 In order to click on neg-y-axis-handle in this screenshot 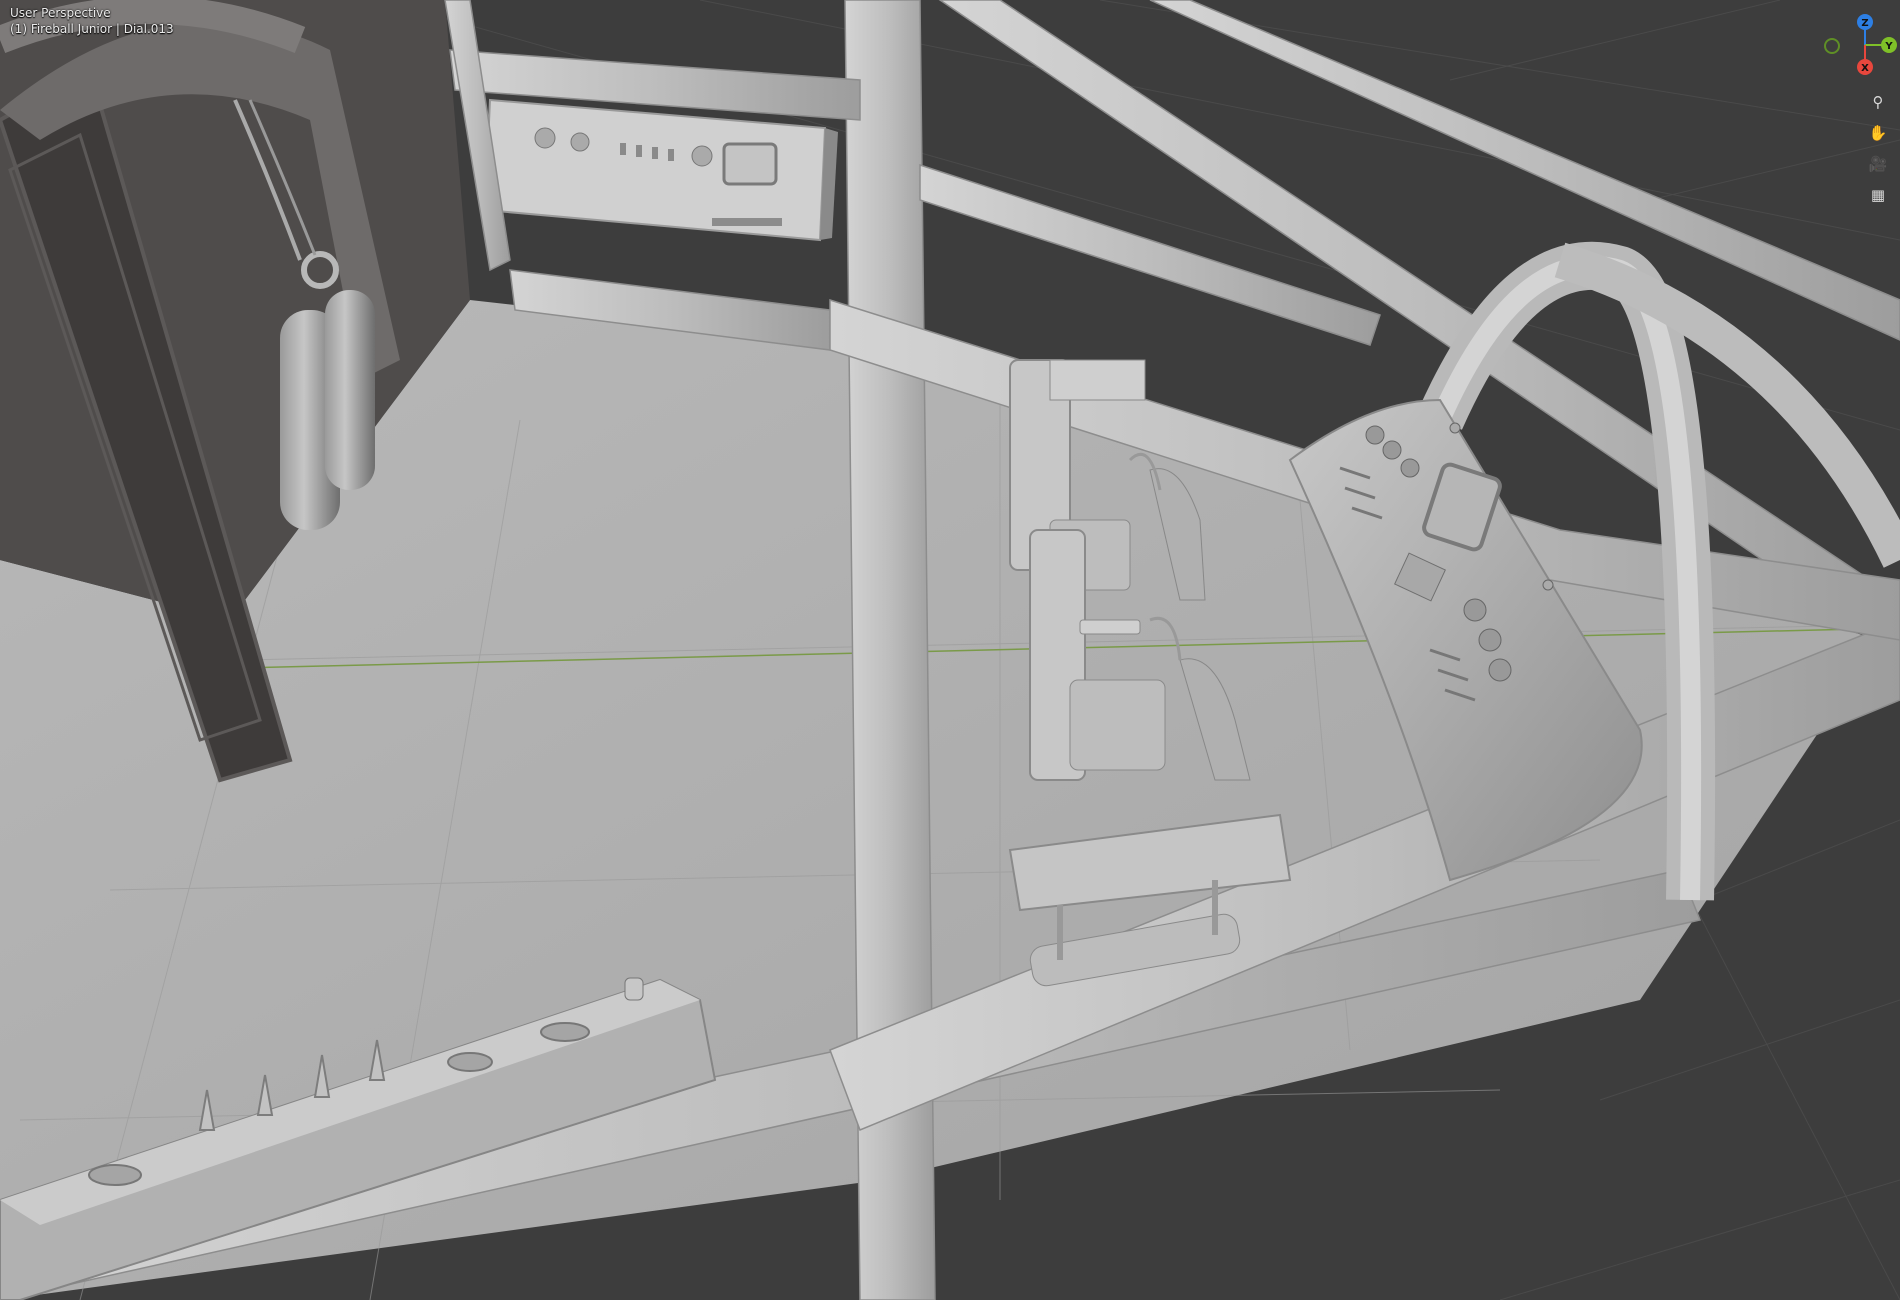, I will do `click(1832, 46)`.